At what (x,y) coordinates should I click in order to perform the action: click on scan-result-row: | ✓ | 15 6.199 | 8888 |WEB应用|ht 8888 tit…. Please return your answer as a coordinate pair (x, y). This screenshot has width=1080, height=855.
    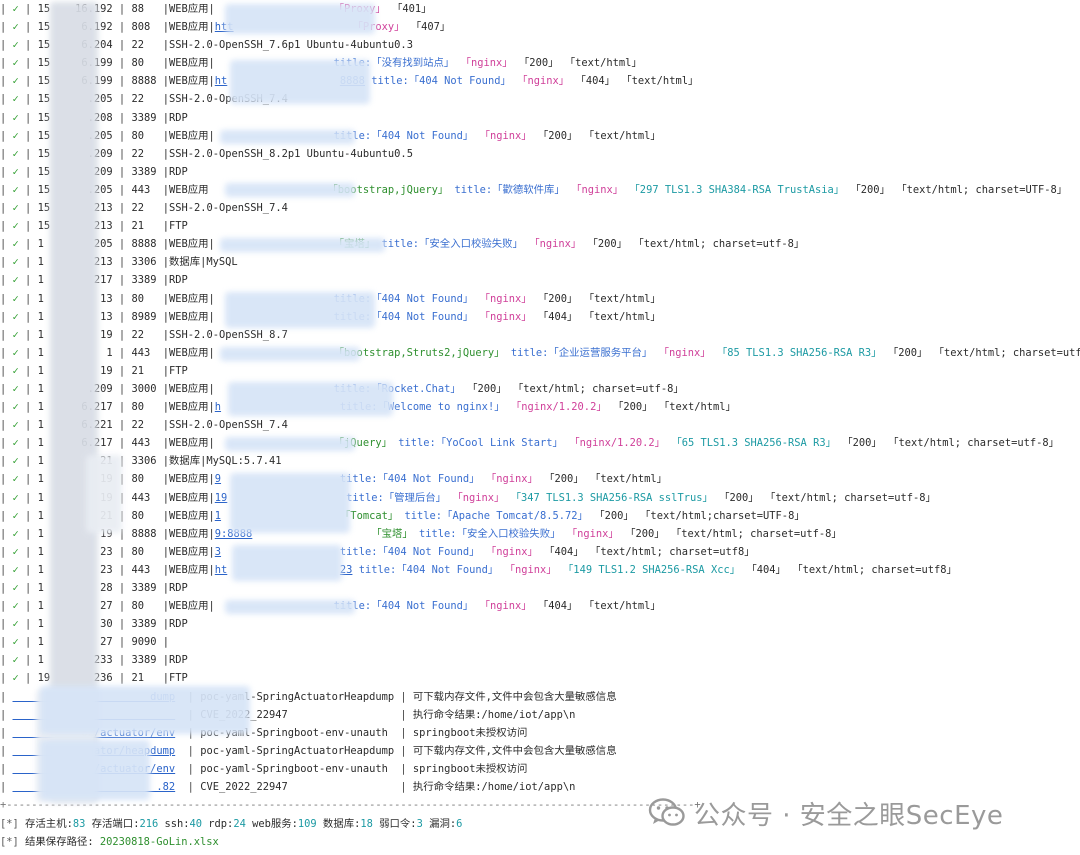
    Looking at the image, I should click on (540, 81).